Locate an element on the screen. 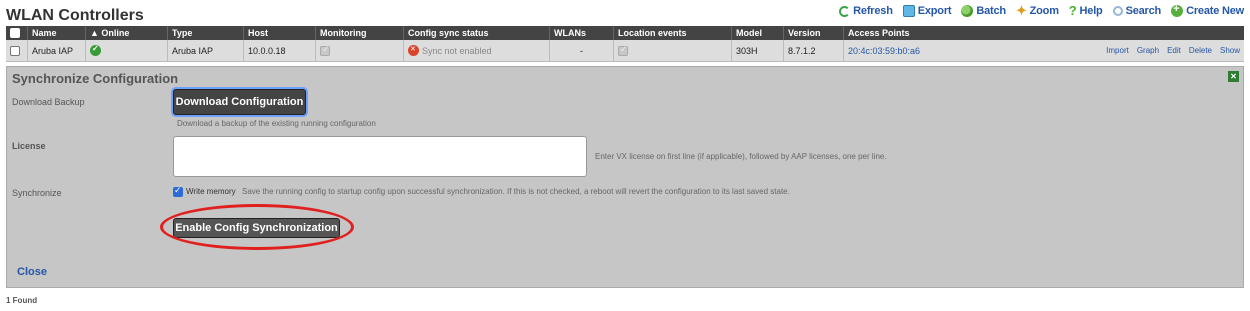  row-actions: Import Graph Edit Delete Show is located at coordinates (1173, 50).